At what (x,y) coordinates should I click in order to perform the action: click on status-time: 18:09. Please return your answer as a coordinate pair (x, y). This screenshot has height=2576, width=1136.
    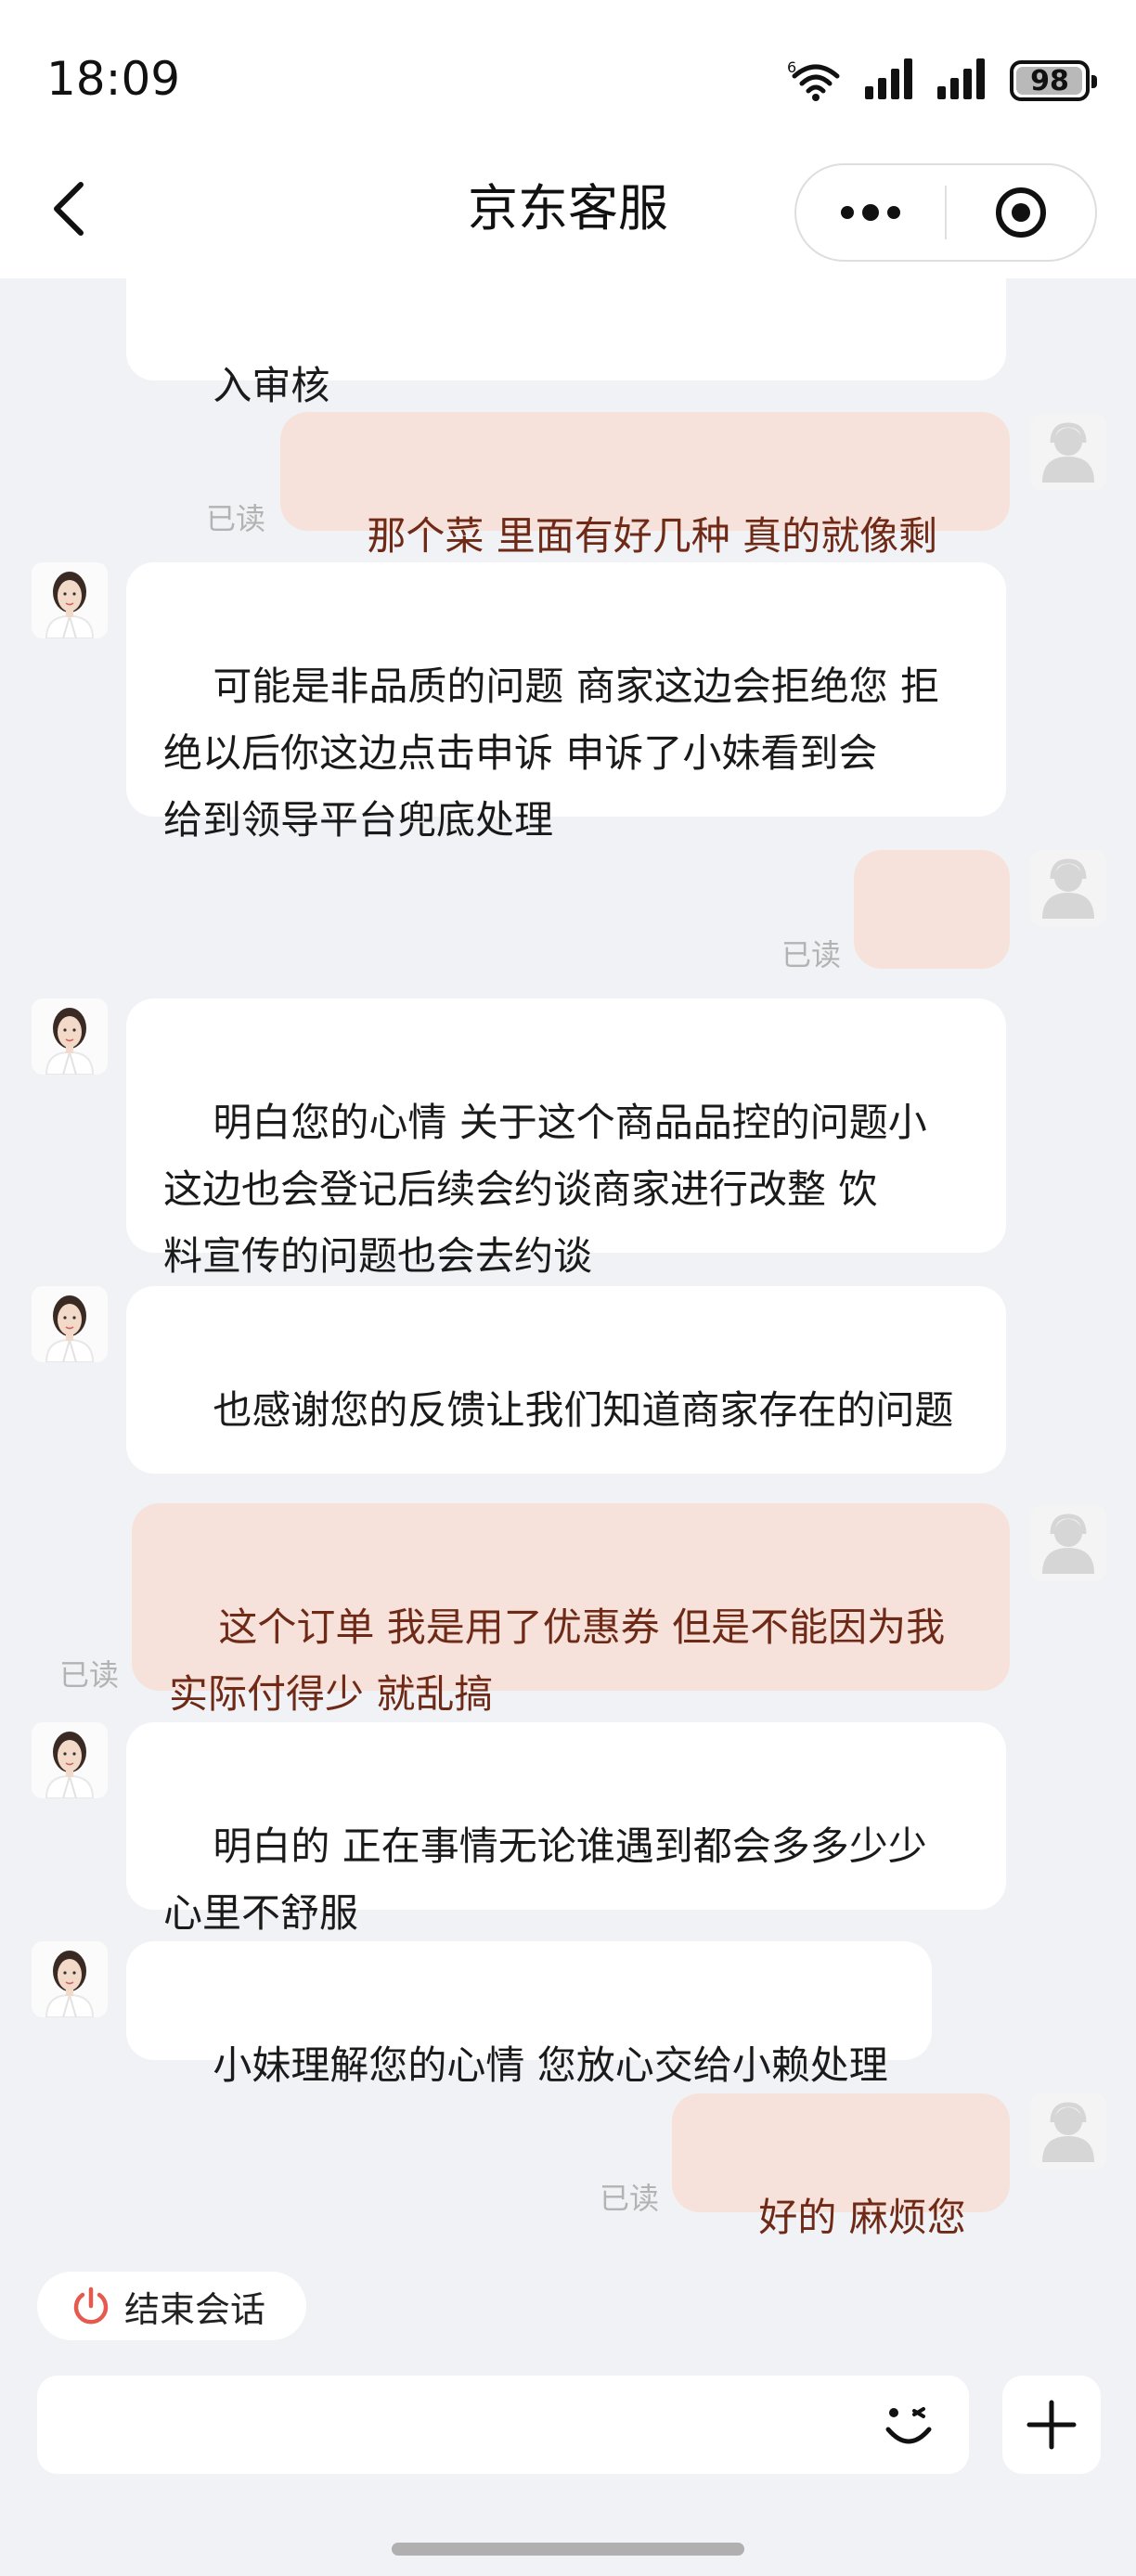
    Looking at the image, I should click on (113, 79).